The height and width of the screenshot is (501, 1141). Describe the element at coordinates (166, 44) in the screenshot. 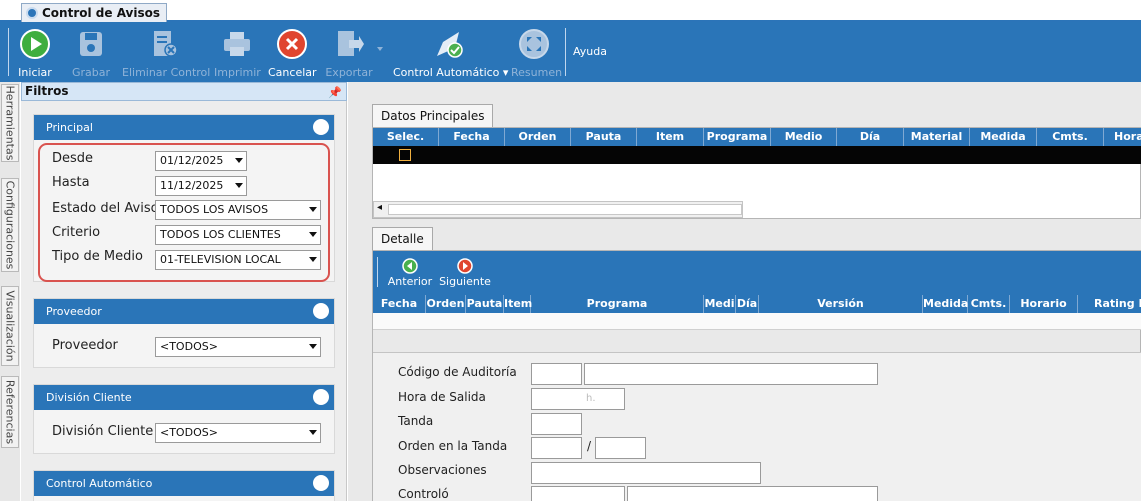

I see `delete-document-icon` at that location.